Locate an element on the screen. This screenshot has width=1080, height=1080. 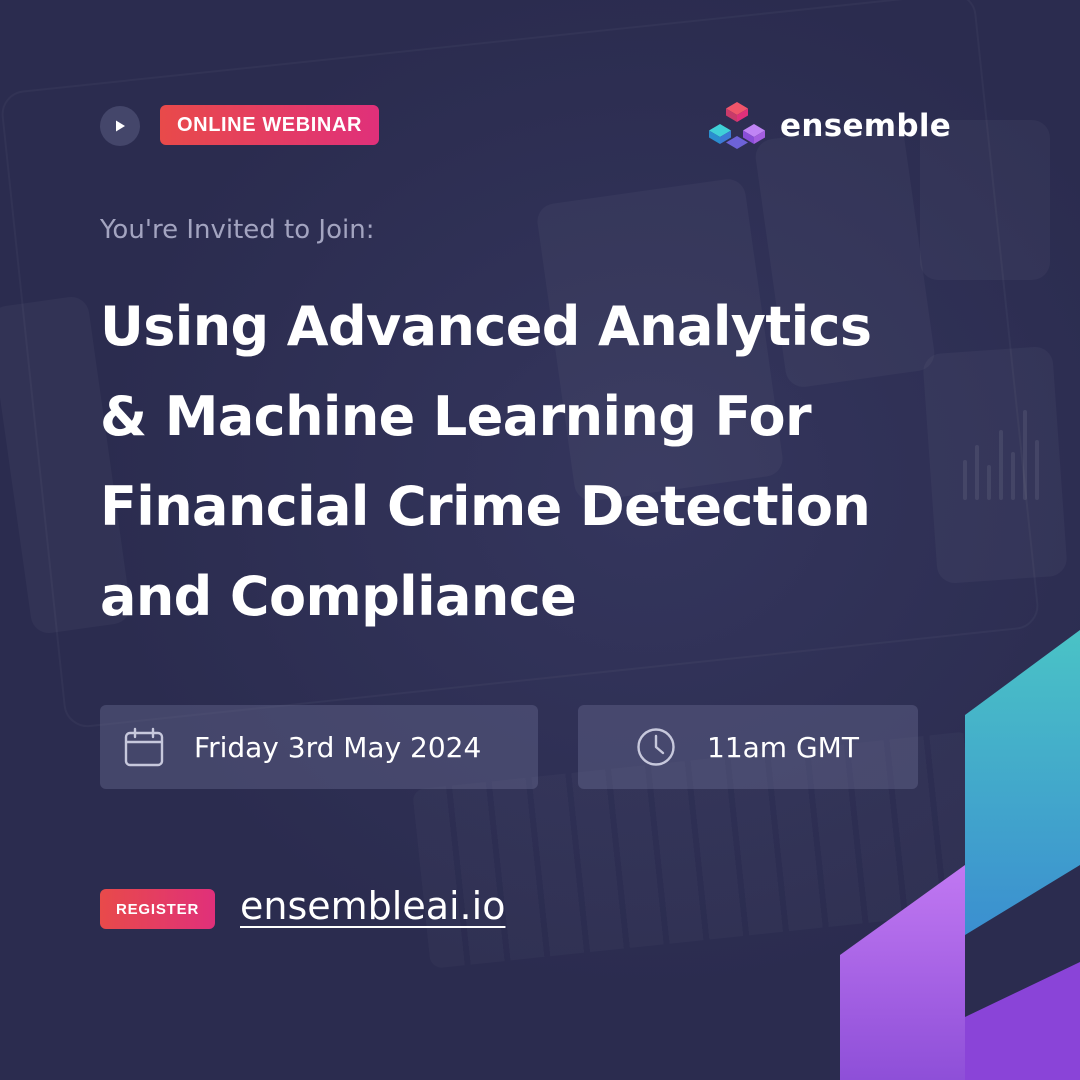
teal-shape is located at coordinates (1022, 782).